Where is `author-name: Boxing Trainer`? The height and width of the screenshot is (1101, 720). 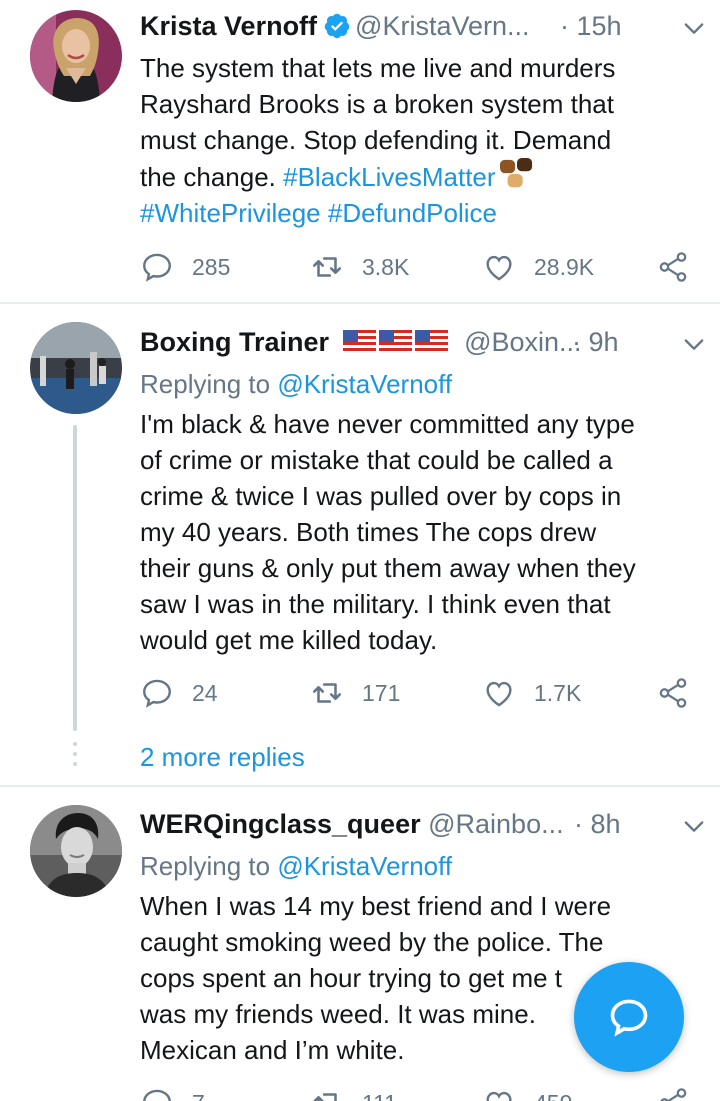
author-name: Boxing Trainer is located at coordinates (234, 342).